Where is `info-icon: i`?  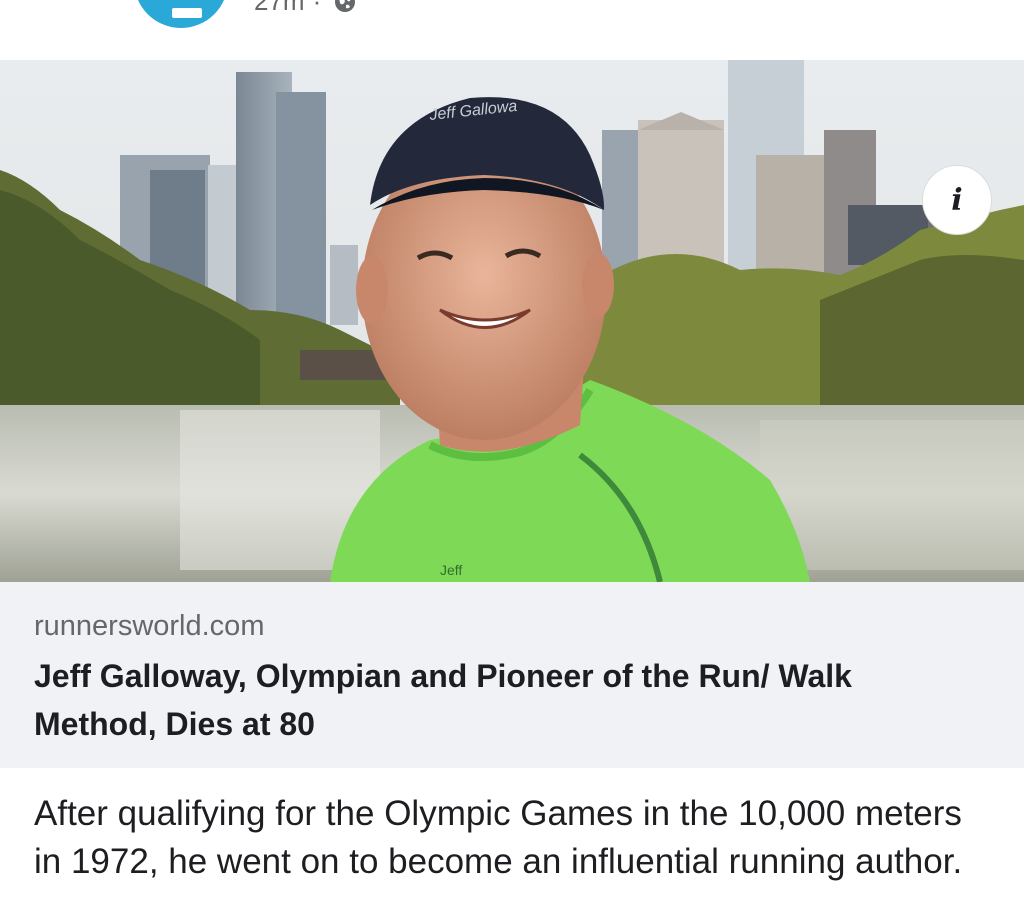 info-icon: i is located at coordinates (957, 200).